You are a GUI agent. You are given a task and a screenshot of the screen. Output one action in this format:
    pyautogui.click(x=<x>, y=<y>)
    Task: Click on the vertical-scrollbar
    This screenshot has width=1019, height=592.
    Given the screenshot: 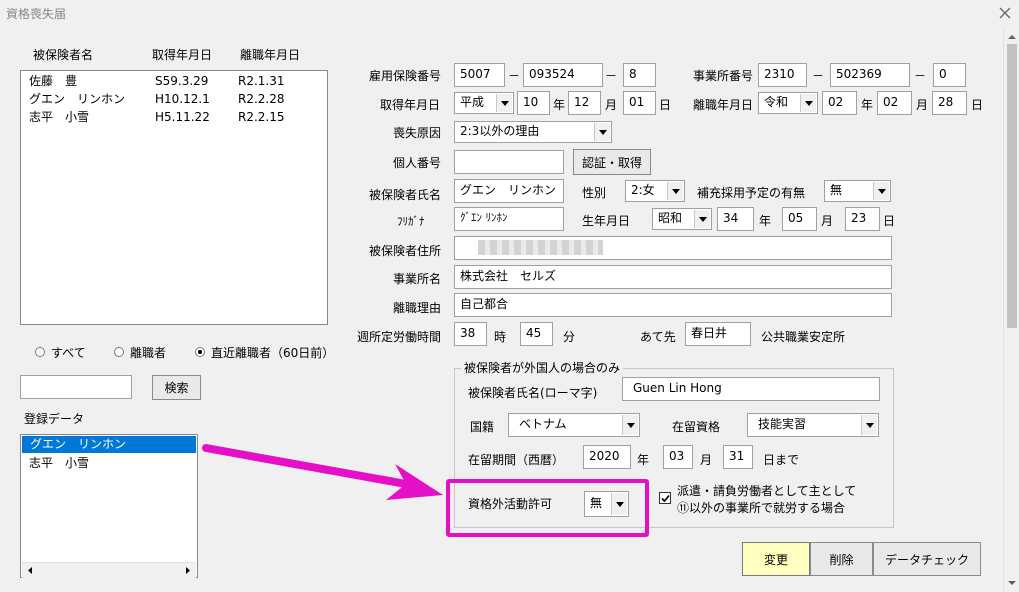 What is the action you would take?
    pyautogui.click(x=1011, y=311)
    